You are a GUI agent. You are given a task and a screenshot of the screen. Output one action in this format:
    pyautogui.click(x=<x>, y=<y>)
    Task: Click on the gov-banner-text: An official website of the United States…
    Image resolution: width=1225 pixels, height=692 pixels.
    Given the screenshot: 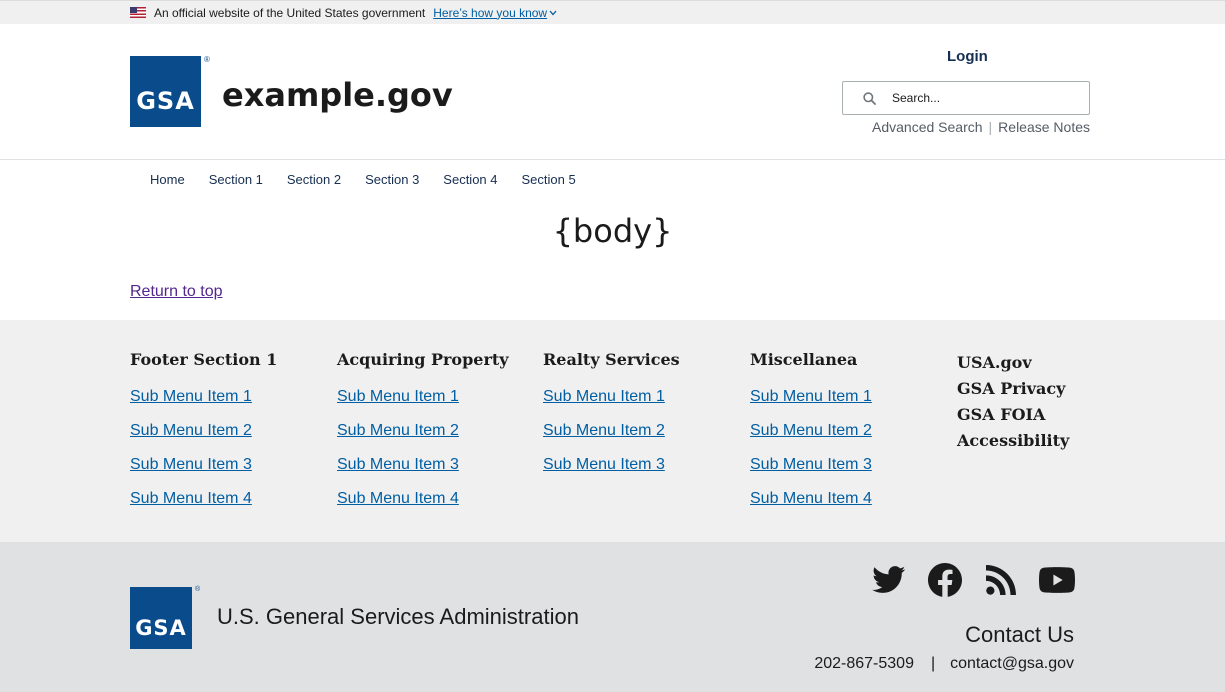 What is the action you would take?
    pyautogui.click(x=290, y=12)
    